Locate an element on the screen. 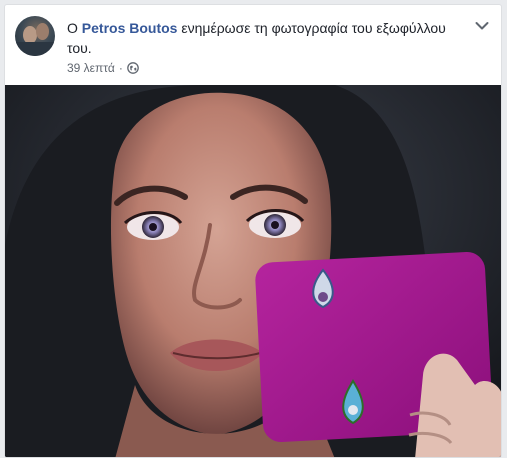 The image size is (507, 458). post-meta: 39 λεπτά · is located at coordinates (103, 68).